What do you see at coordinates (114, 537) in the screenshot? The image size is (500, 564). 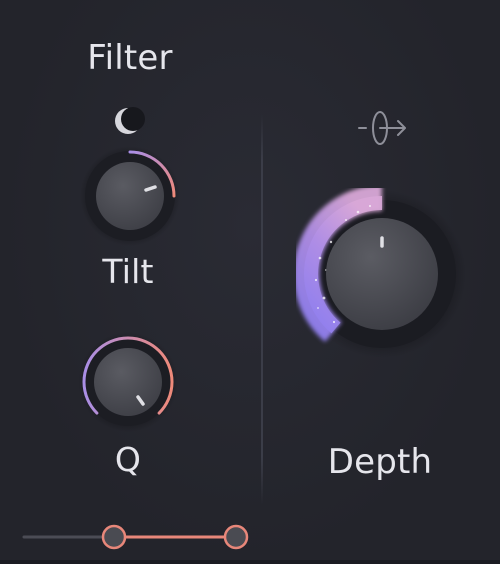 I see `slider-low-handle` at bounding box center [114, 537].